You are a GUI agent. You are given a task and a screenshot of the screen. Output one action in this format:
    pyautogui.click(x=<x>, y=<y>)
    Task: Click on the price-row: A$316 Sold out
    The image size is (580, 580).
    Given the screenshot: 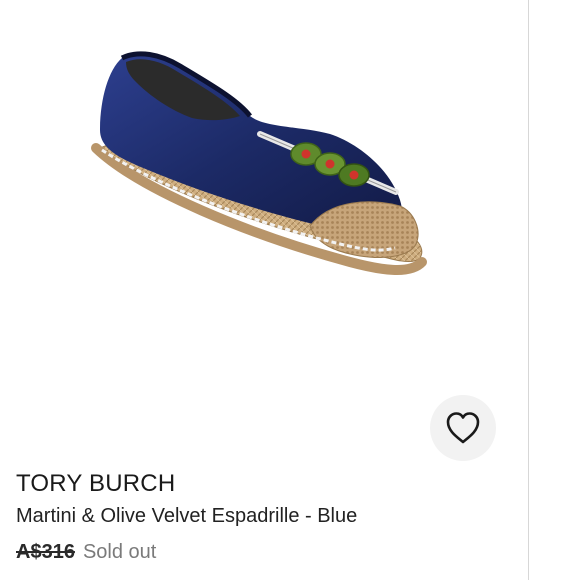 What is the action you would take?
    pyautogui.click(x=86, y=552)
    